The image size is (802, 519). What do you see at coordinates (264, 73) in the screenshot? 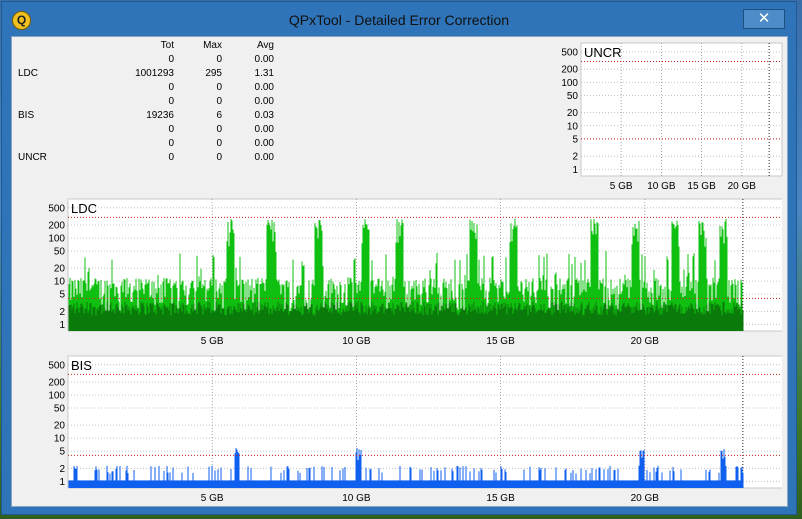
I see `row-avg: 1.31` at bounding box center [264, 73].